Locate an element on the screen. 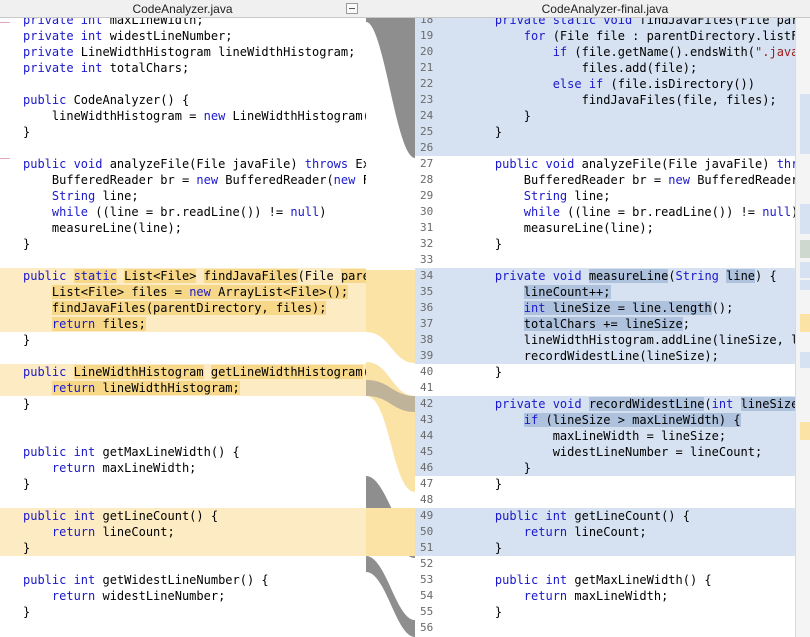 The height and width of the screenshot is (637, 810). right-code-line: 49 public int getLineCount() { is located at coordinates (605, 516).